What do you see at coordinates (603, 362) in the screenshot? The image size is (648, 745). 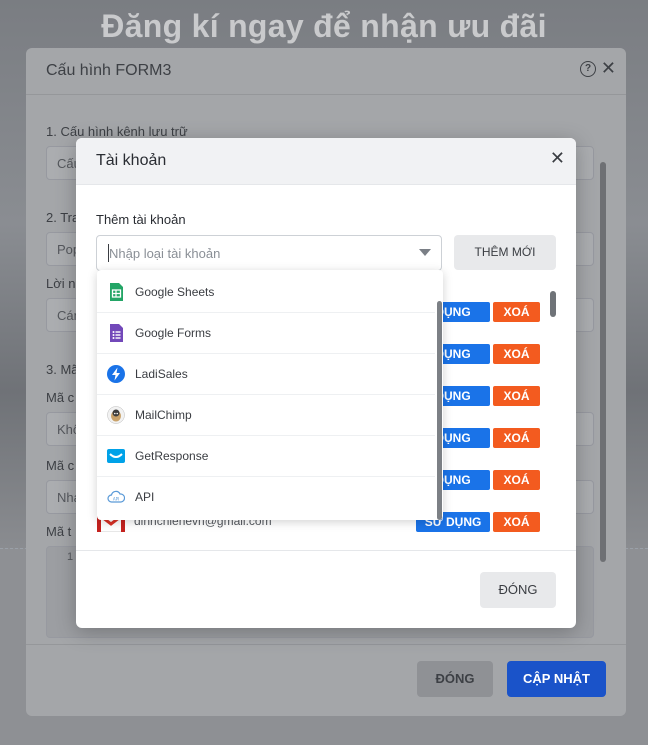 I see `modal-scrollbar` at bounding box center [603, 362].